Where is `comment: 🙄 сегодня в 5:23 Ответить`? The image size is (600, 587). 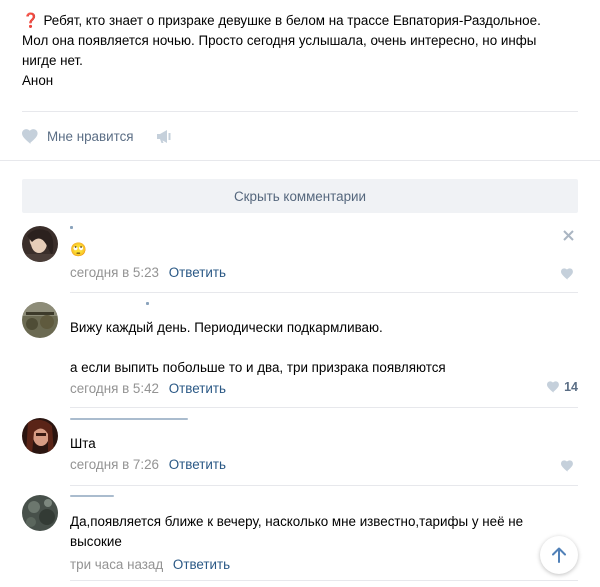
comment: 🙄 сегодня в 5:23 Ответить is located at coordinates (300, 256).